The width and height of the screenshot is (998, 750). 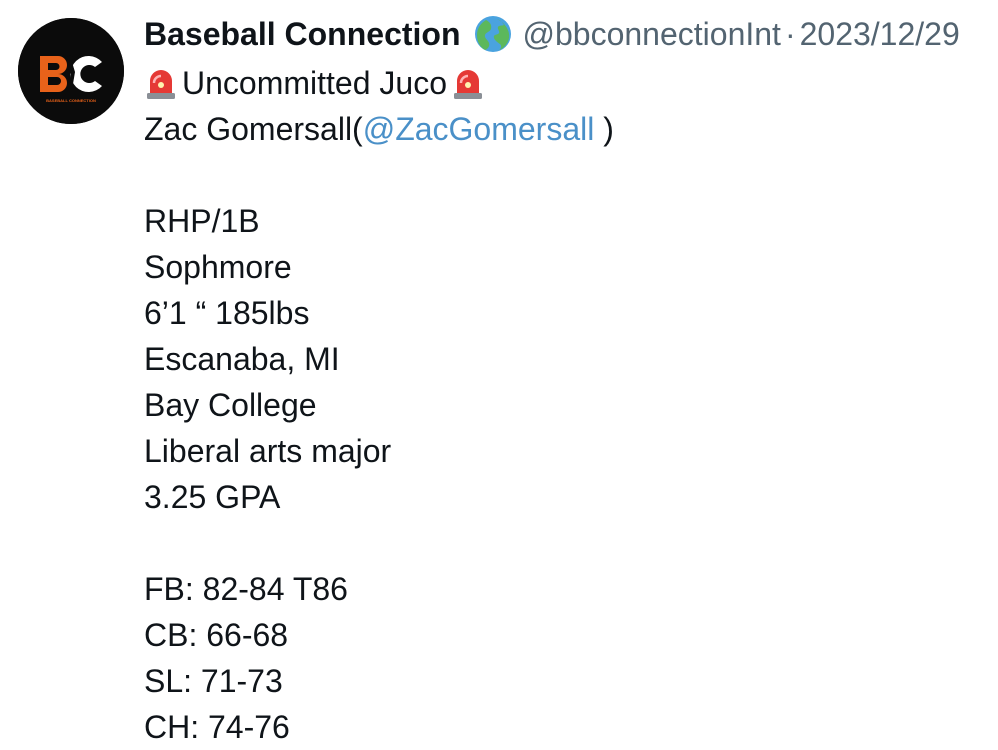 I want to click on pitch-line: FB: 82-84 T86, so click(x=246, y=589).